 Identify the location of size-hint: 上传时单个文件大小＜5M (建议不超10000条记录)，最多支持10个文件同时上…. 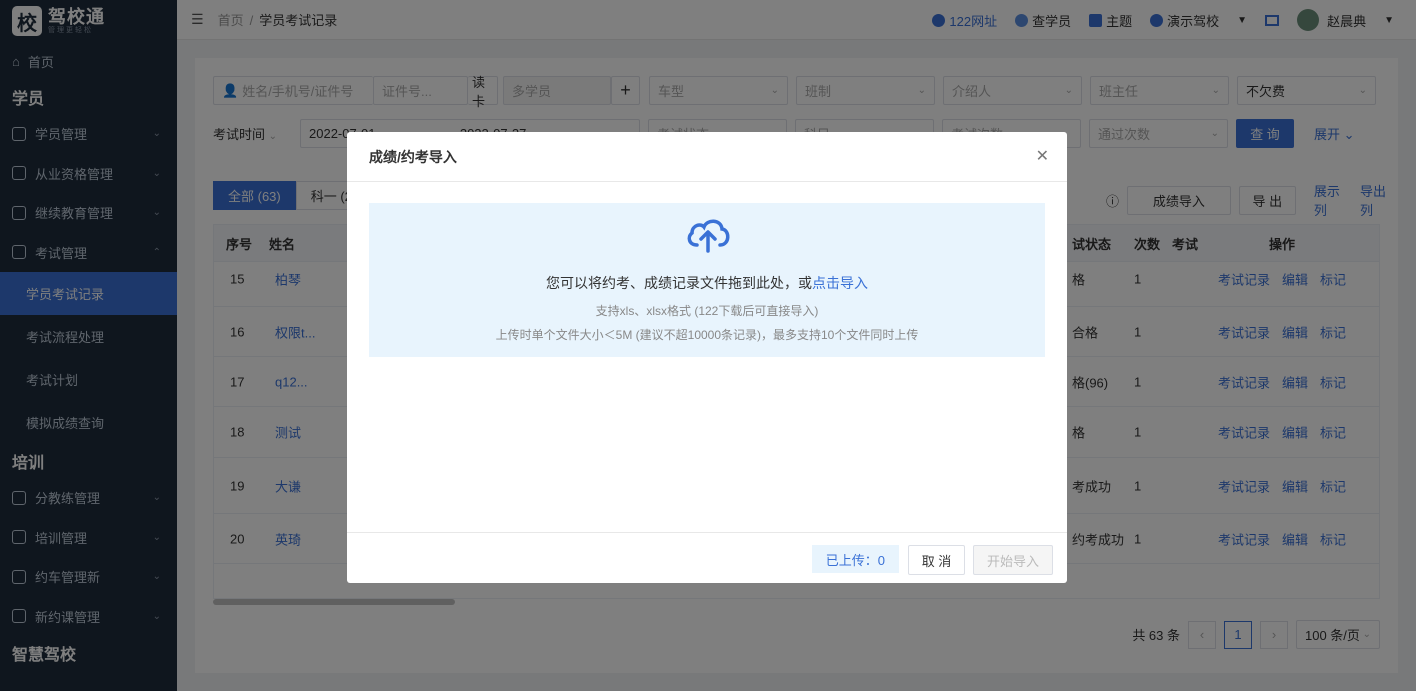
(707, 335).